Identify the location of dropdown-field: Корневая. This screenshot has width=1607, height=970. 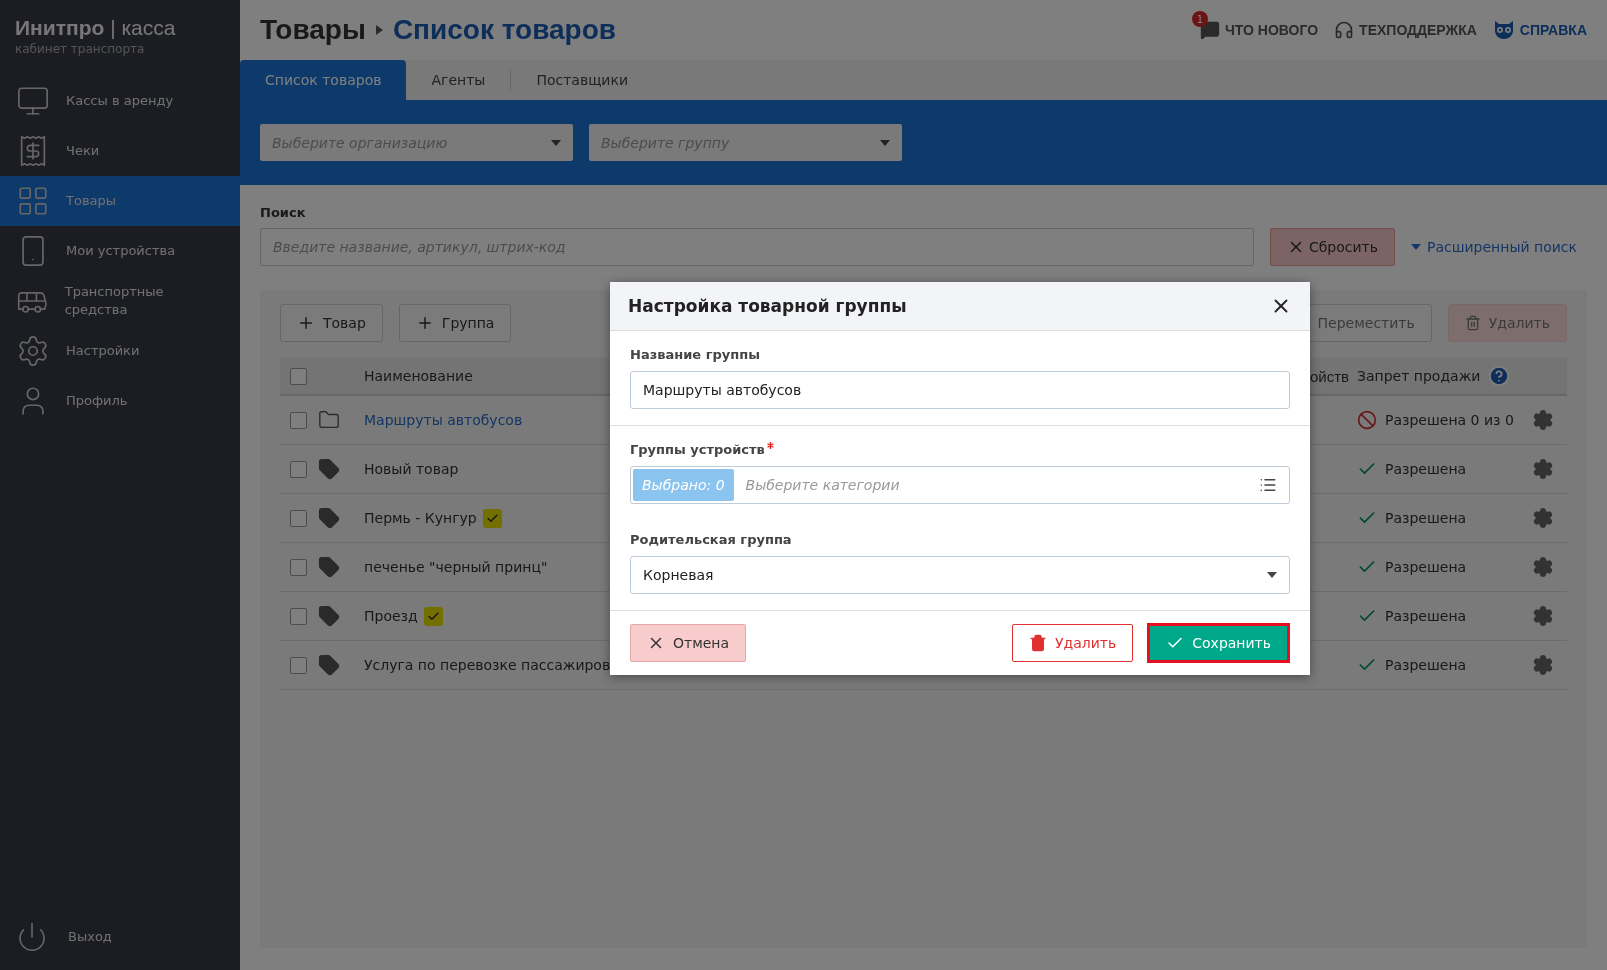
(960, 575).